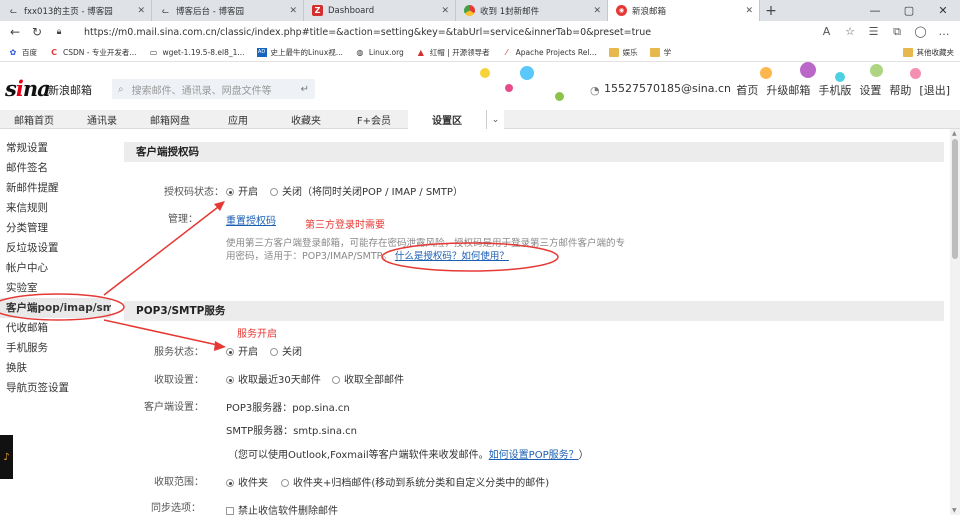 The height and width of the screenshot is (515, 960). Describe the element at coordinates (630, 52) in the screenshot. I see `bookmark-label: 娱乐` at that location.